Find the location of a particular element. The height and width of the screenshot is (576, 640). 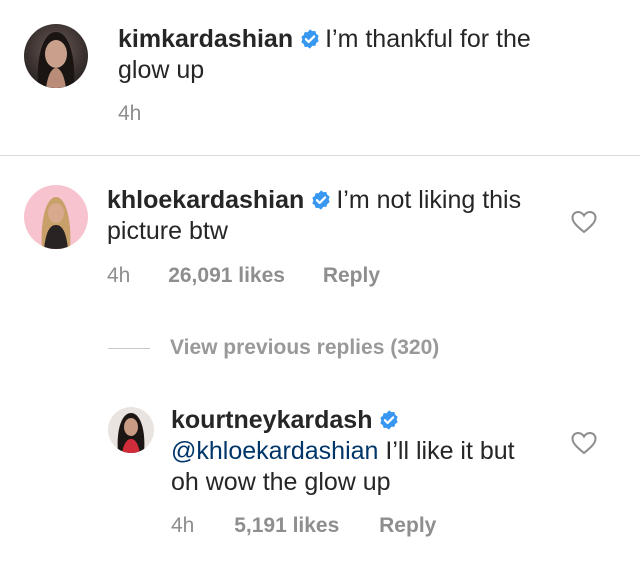

likes-count: 5,191 likes is located at coordinates (286, 526).